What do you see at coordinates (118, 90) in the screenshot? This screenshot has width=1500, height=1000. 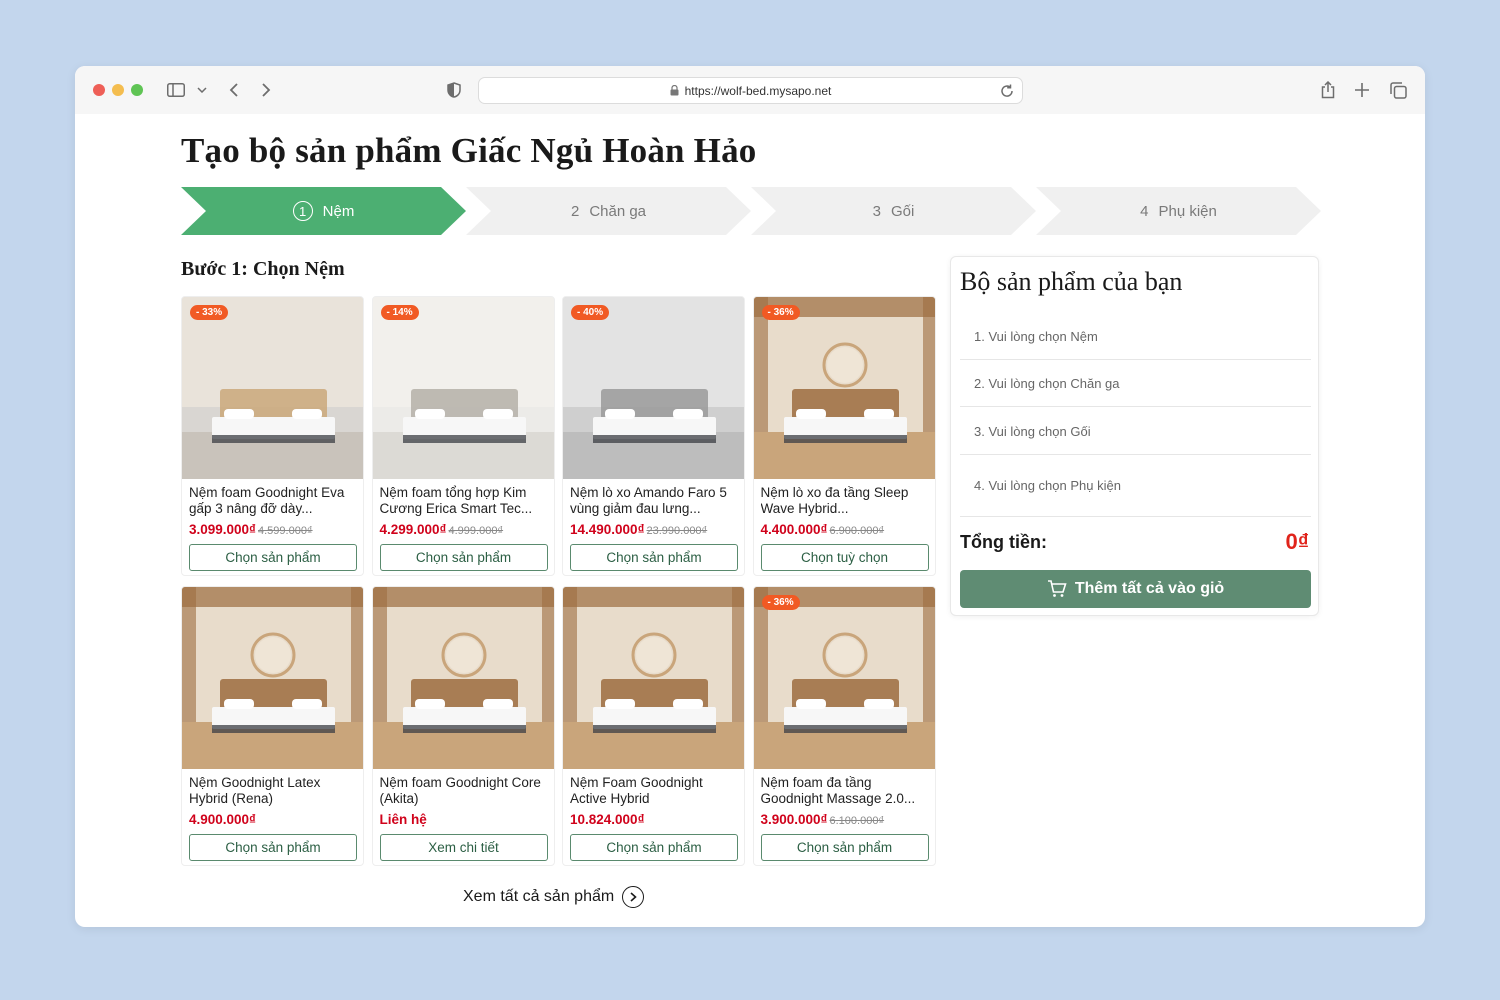 I see `minimize-window-button` at bounding box center [118, 90].